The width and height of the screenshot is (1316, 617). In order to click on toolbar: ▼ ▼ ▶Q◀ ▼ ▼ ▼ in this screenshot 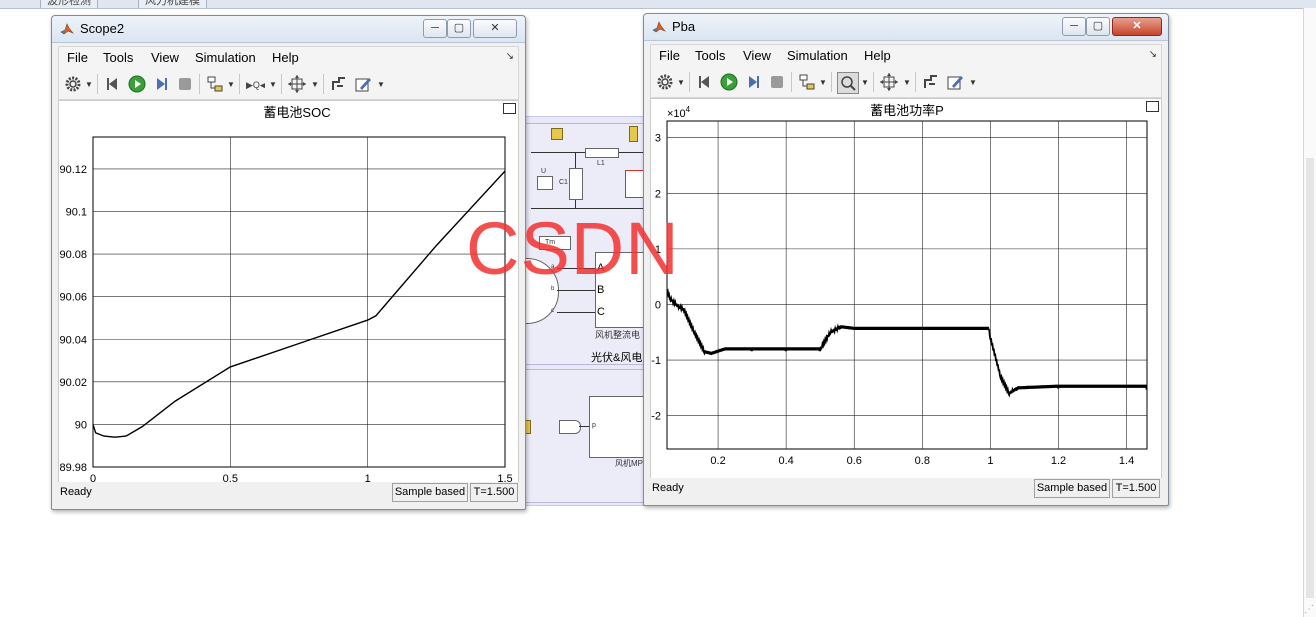, I will do `click(288, 84)`.